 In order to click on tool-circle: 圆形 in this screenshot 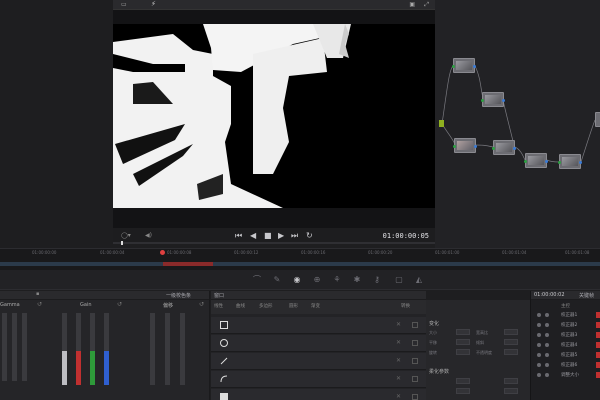, I will do `click(293, 306)`.